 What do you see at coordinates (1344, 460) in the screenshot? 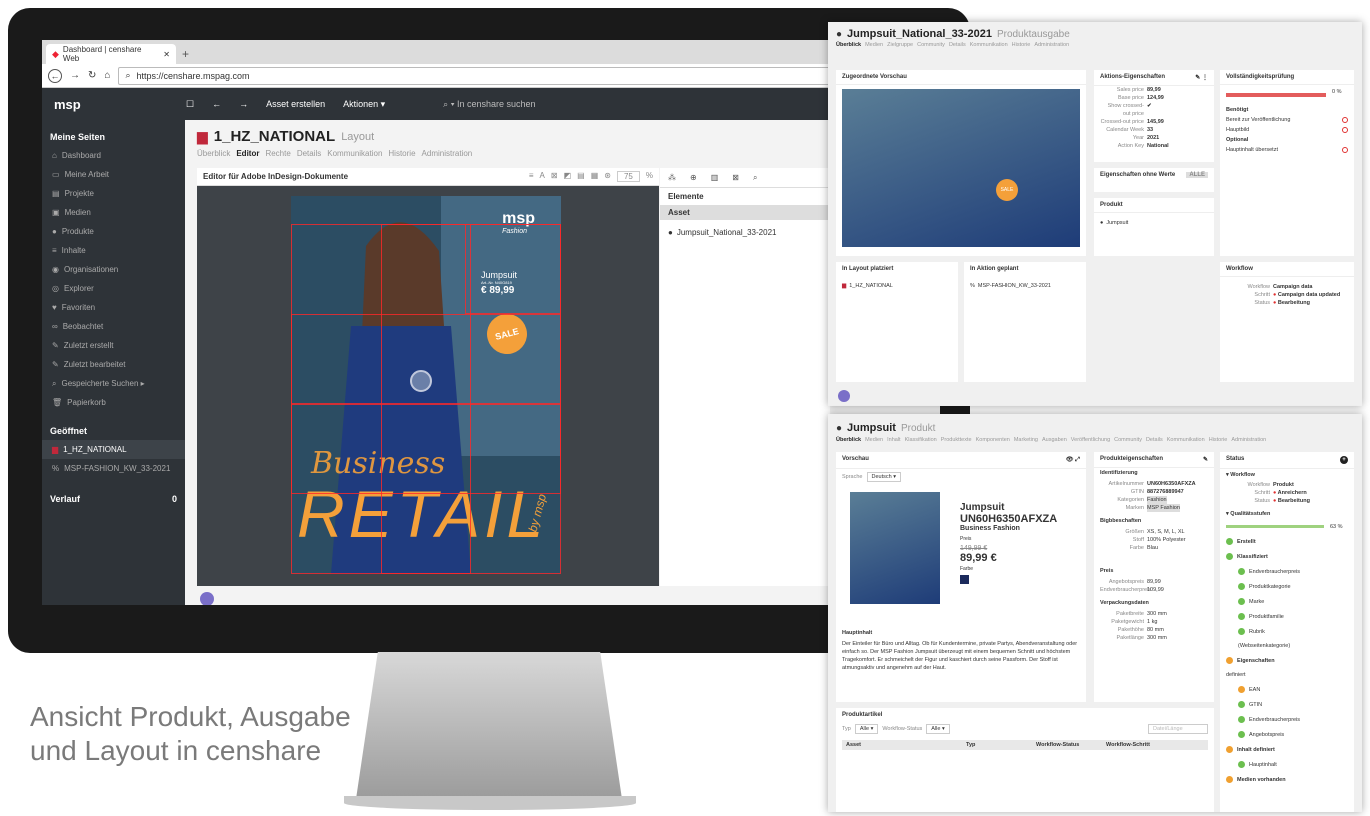
I see `add-icon: +` at bounding box center [1344, 460].